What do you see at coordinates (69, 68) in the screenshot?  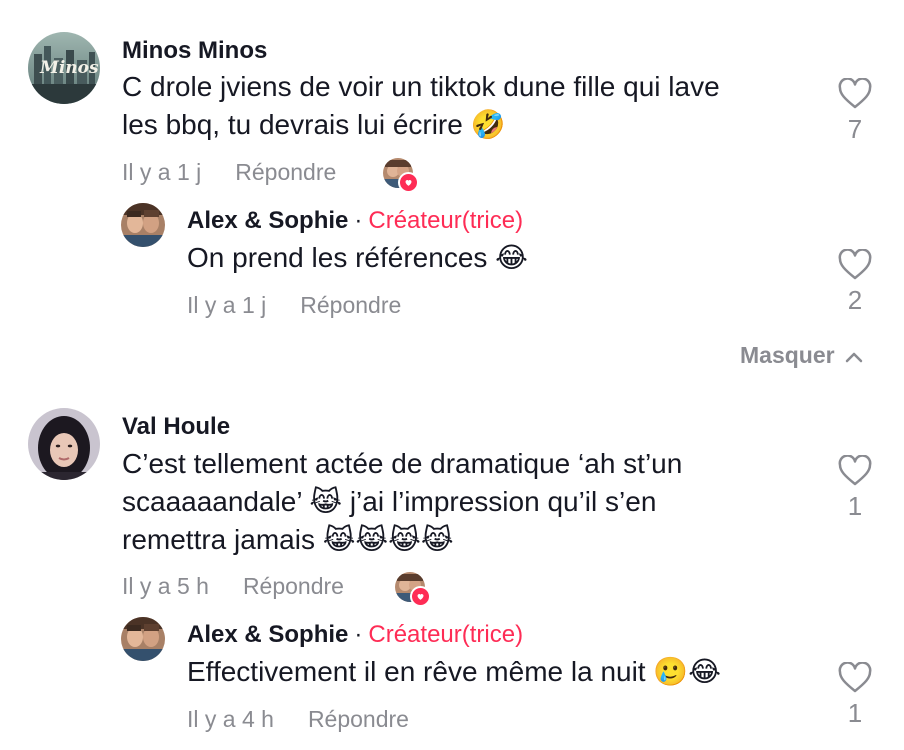 I see `avatar-logo-text: Minos` at bounding box center [69, 68].